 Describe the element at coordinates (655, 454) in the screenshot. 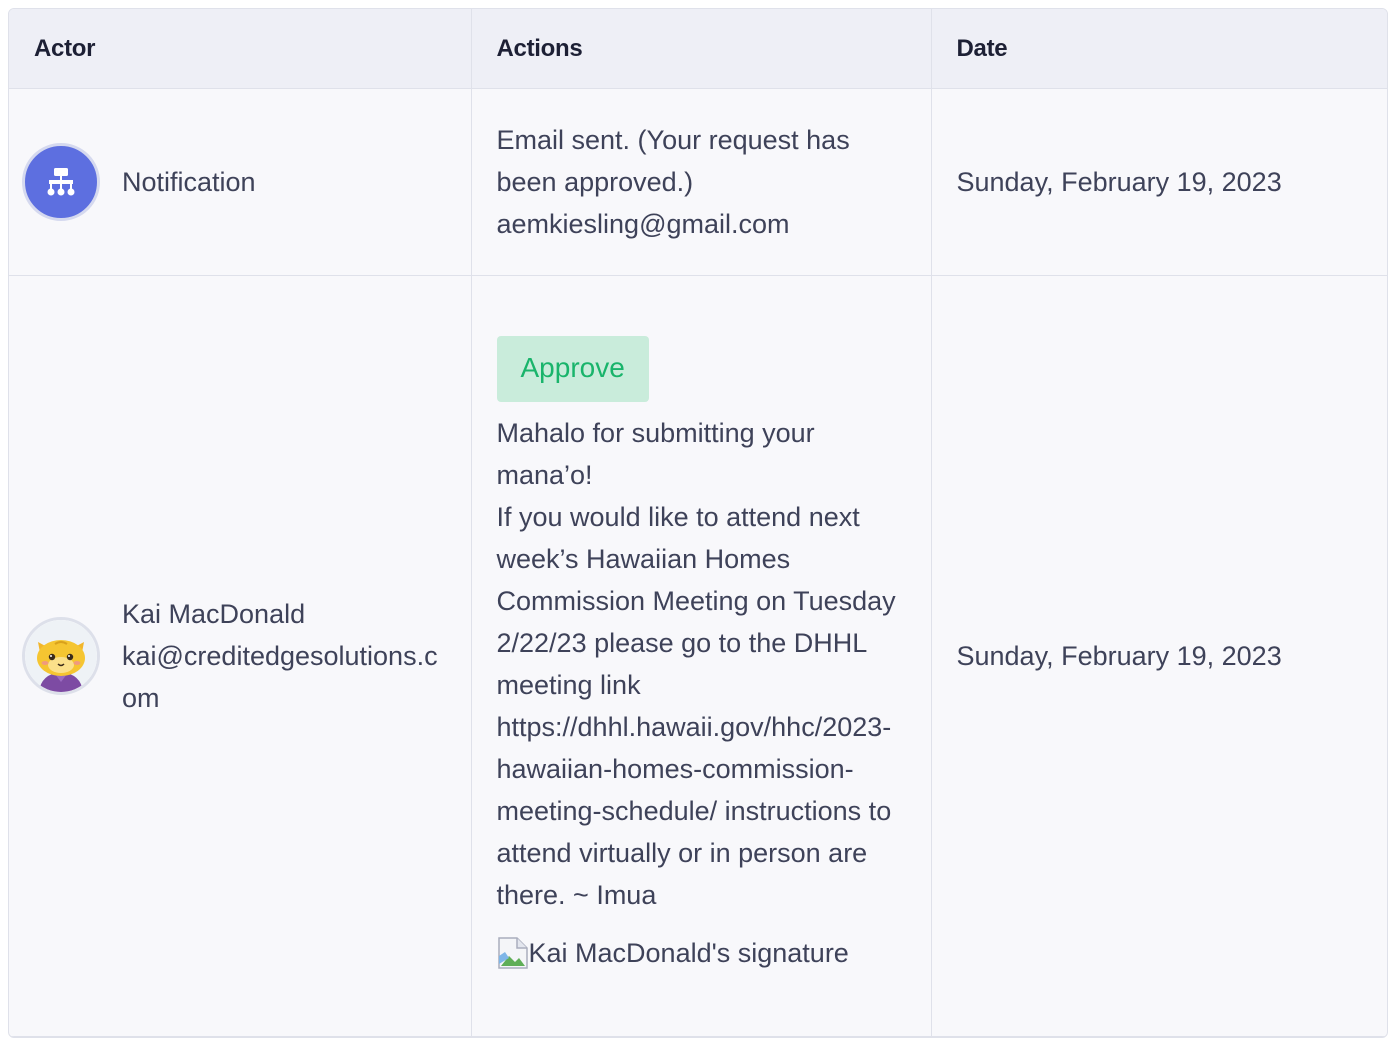

I see `comment-heading: Mahalo for submitting your mana’o!` at that location.